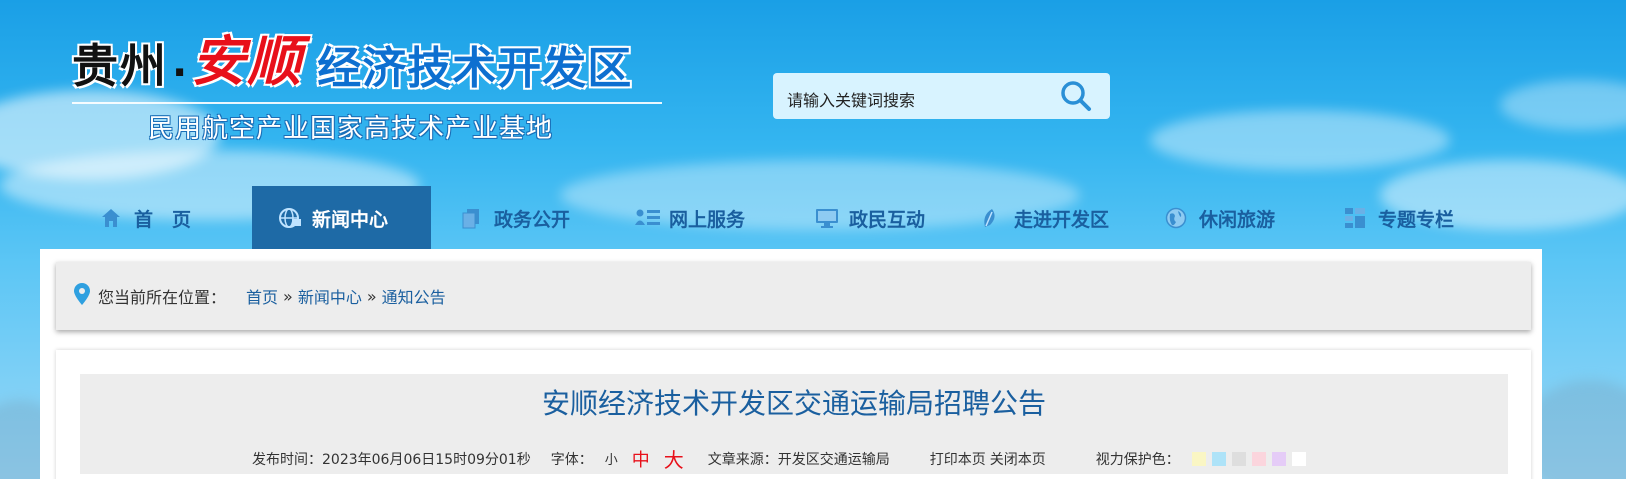 The width and height of the screenshot is (1626, 479). Describe the element at coordinates (813, 218) in the screenshot. I see `main-nav: 首 页 新闻中心 政务公开 网上服务 政民互动 走进开发区 休闲旅游 专题专栏` at that location.